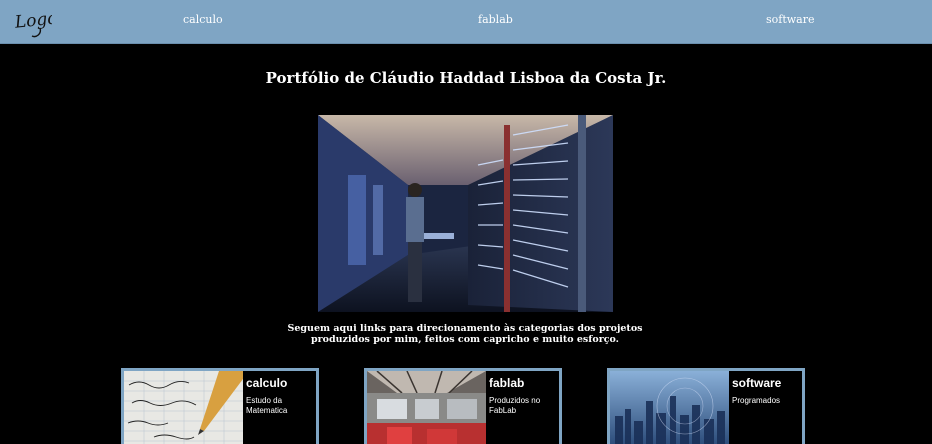 The height and width of the screenshot is (444, 932). Describe the element at coordinates (669, 407) in the screenshot. I see `card-thumbnail-software` at that location.